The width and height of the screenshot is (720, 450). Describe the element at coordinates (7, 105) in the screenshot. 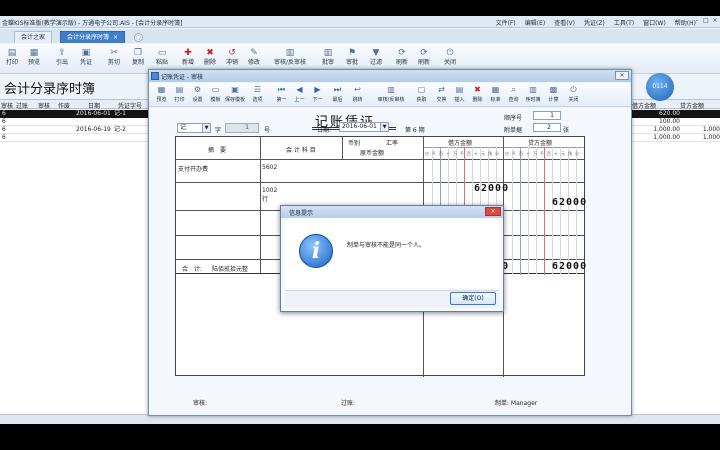

I see `col-audit: 审核` at that location.